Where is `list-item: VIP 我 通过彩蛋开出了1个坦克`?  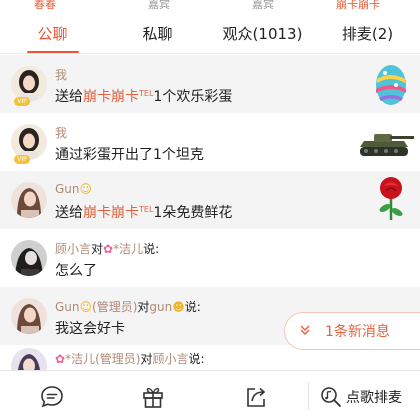 list-item: VIP 我 通过彩蛋开出了1个坦克 is located at coordinates (210, 142).